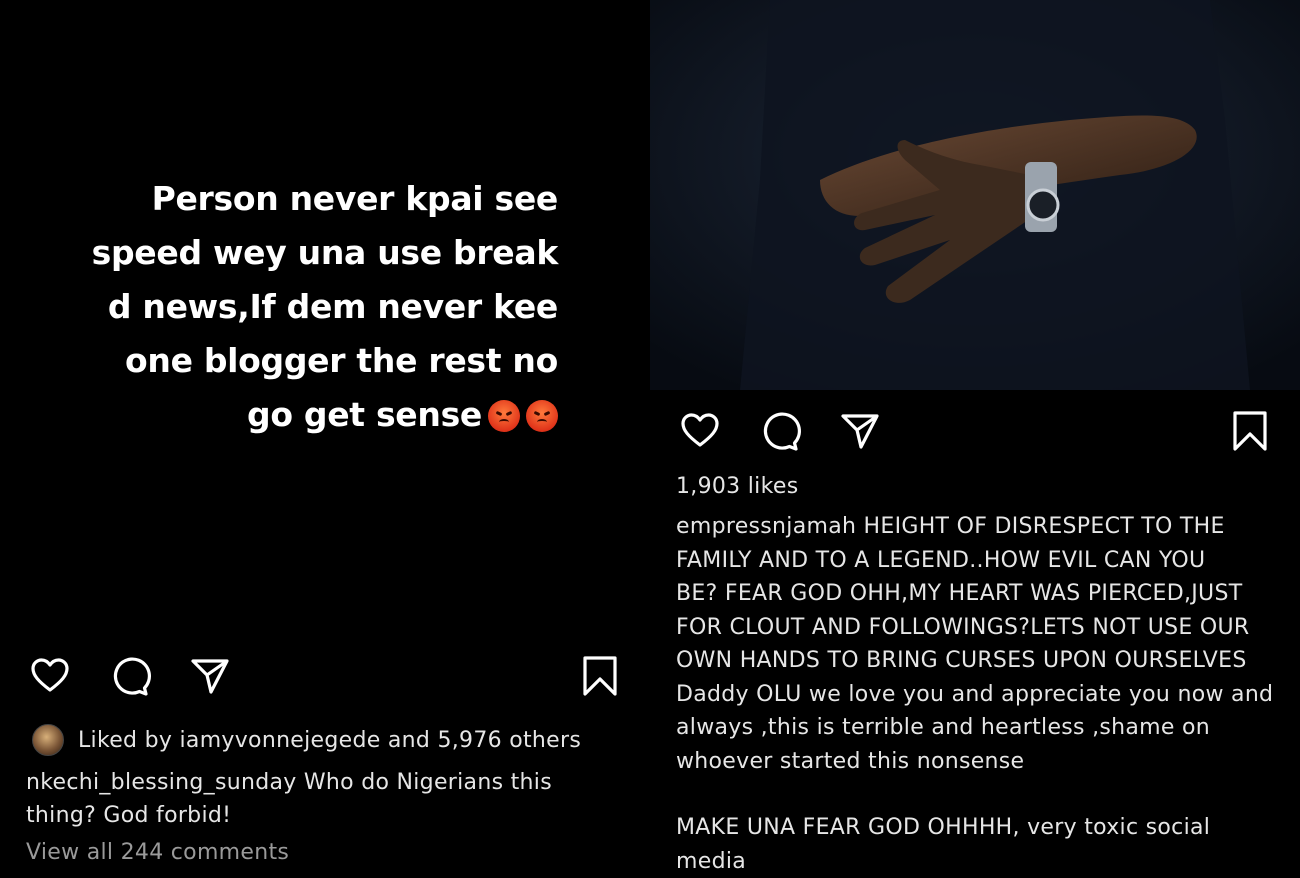 This screenshot has width=1300, height=878. Describe the element at coordinates (157, 852) in the screenshot. I see `view-all-comments-link: View all 244 comments` at that location.